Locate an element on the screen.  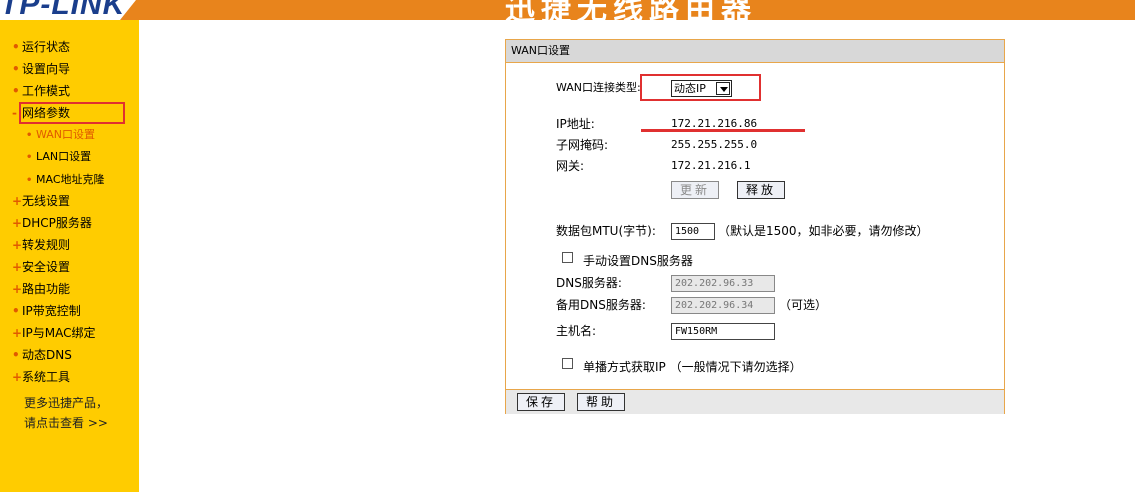
sidebar-item-wizard: • 设置向导 is located at coordinates (41, 69).